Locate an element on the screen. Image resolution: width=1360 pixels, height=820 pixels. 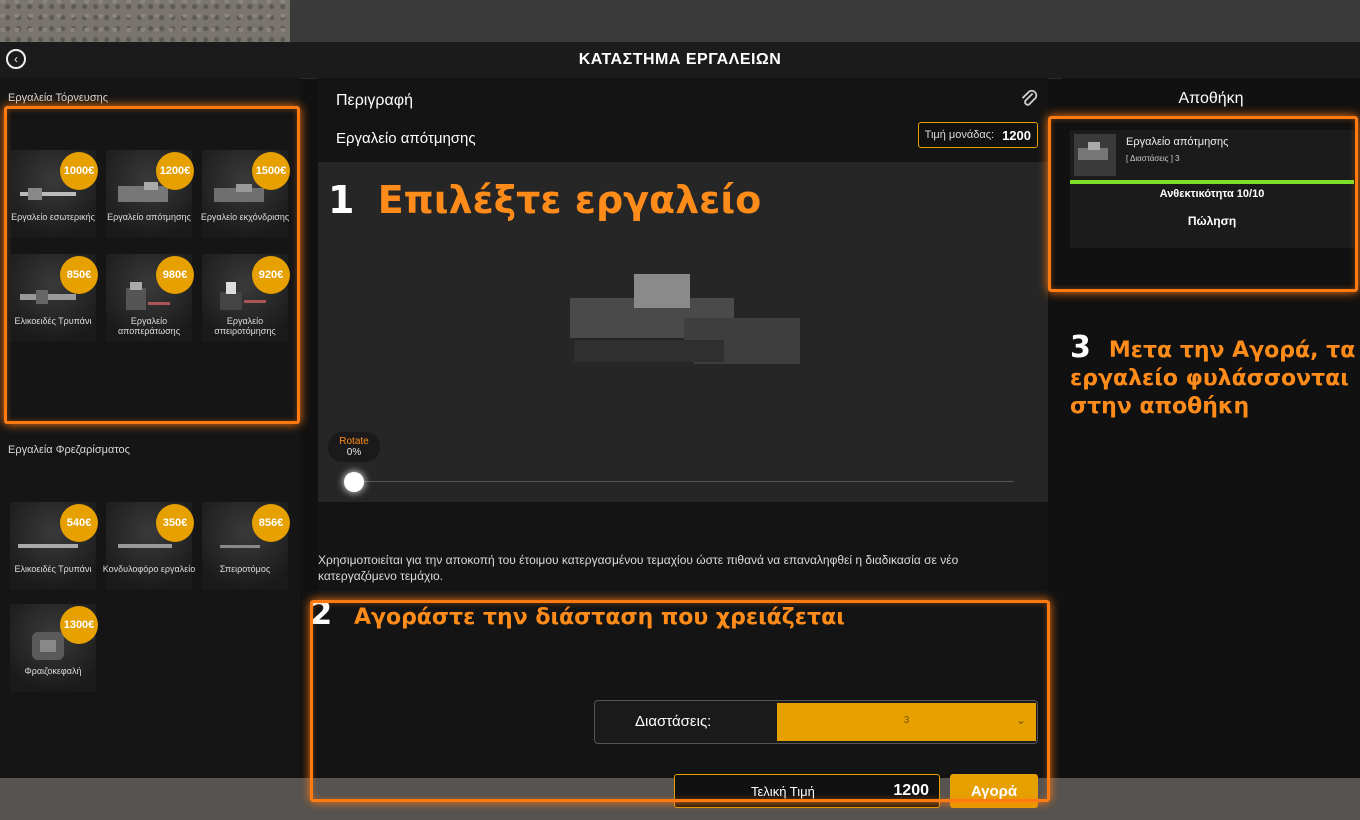
paperclip-icon is located at coordinates (1029, 99).